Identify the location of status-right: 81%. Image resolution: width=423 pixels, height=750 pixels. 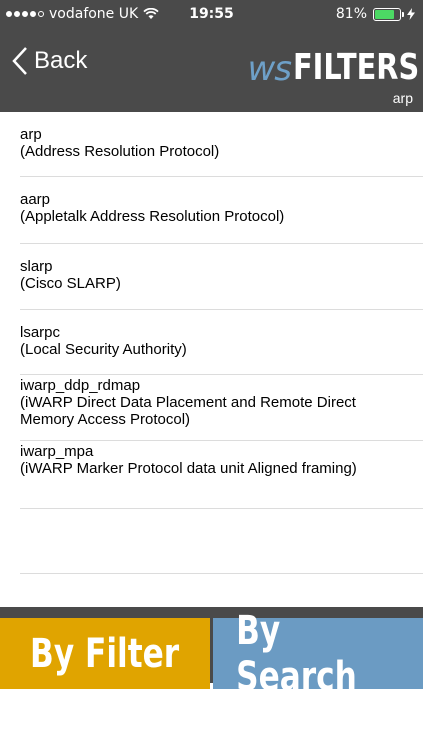
(375, 14).